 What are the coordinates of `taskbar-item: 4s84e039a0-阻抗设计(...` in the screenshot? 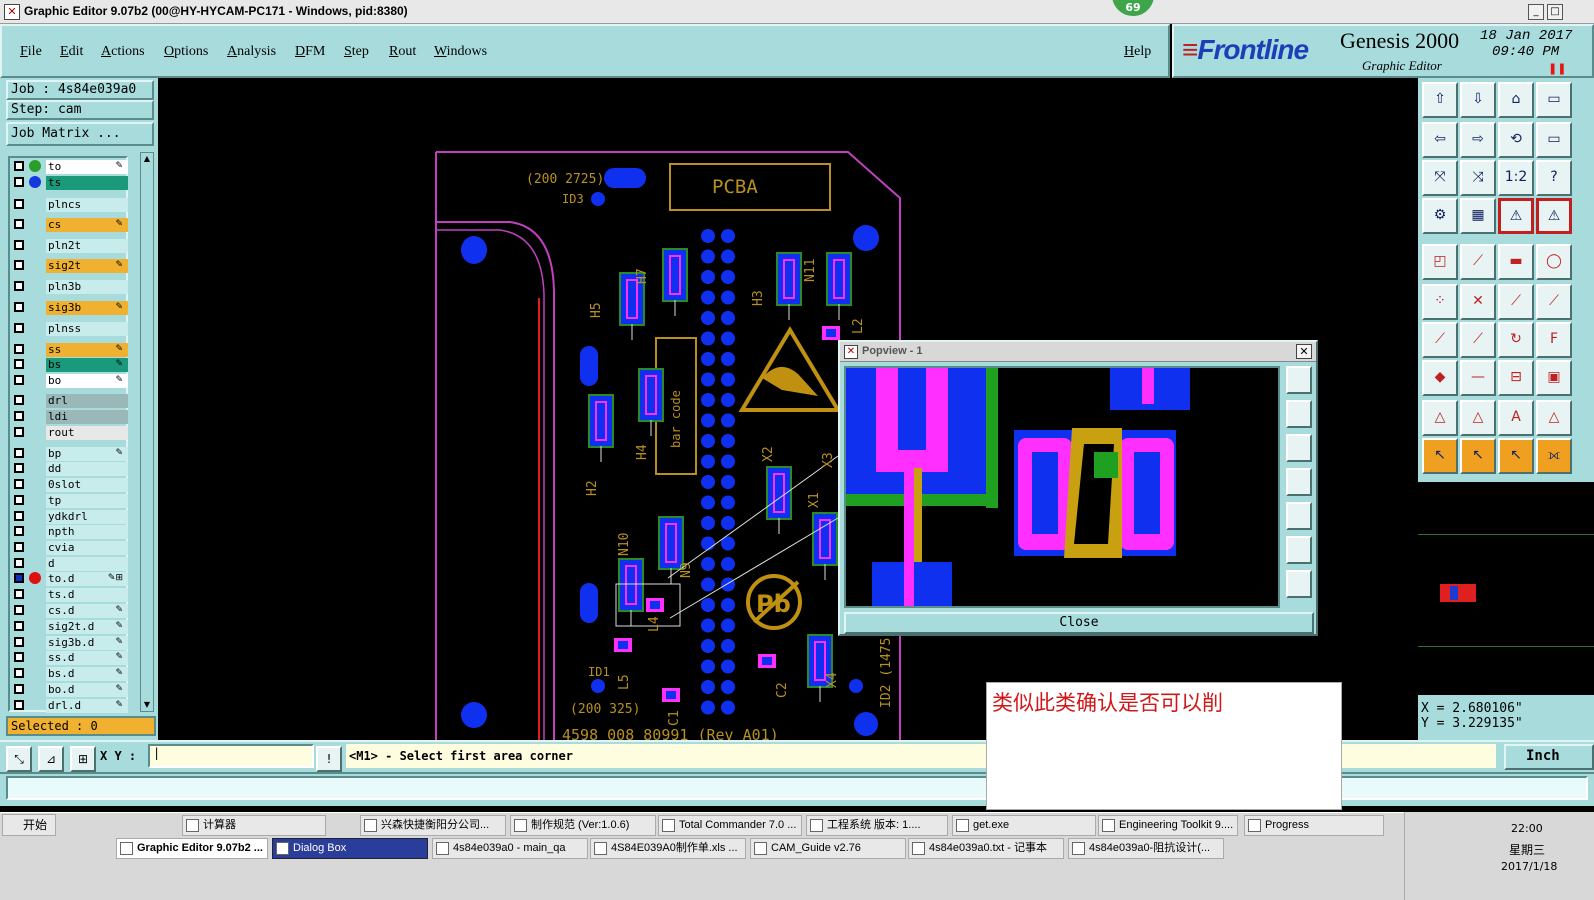 It's located at (1146, 848).